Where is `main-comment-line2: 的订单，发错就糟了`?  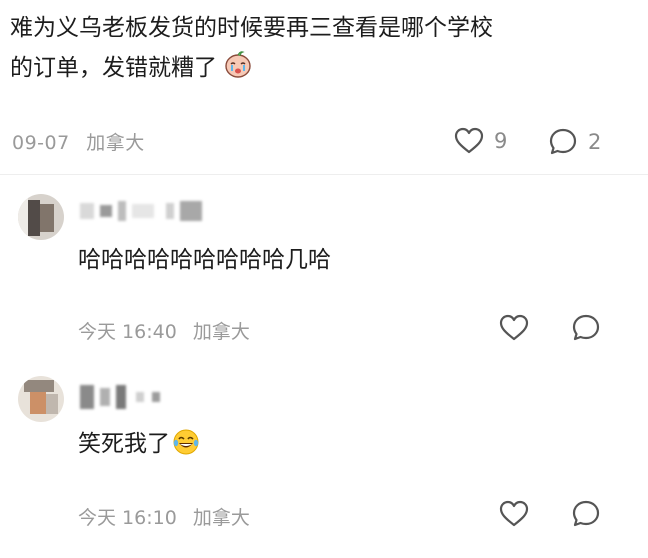
main-comment-line2: 的订单，发错就糟了 is located at coordinates (113, 68).